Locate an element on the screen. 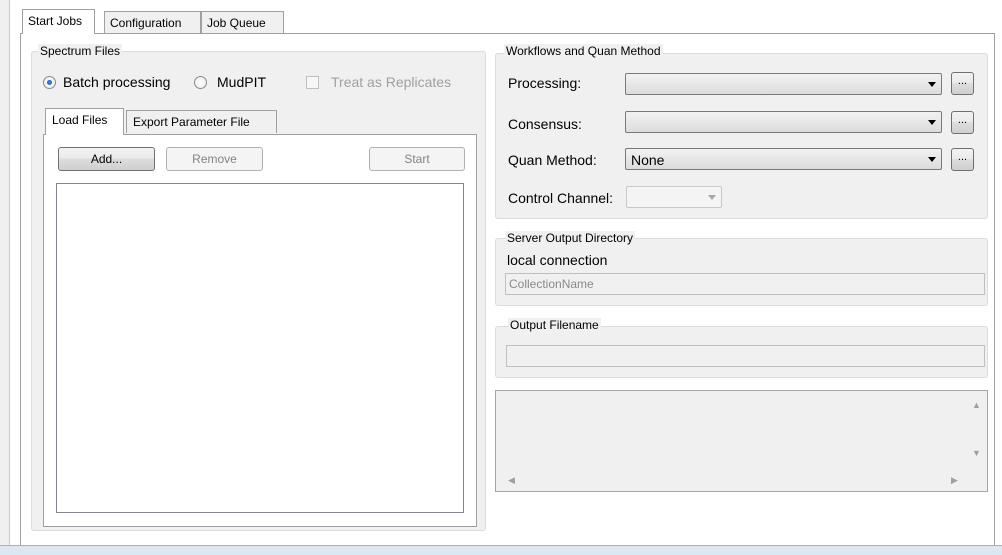  batch-processing-label: Batch processing is located at coordinates (117, 82).